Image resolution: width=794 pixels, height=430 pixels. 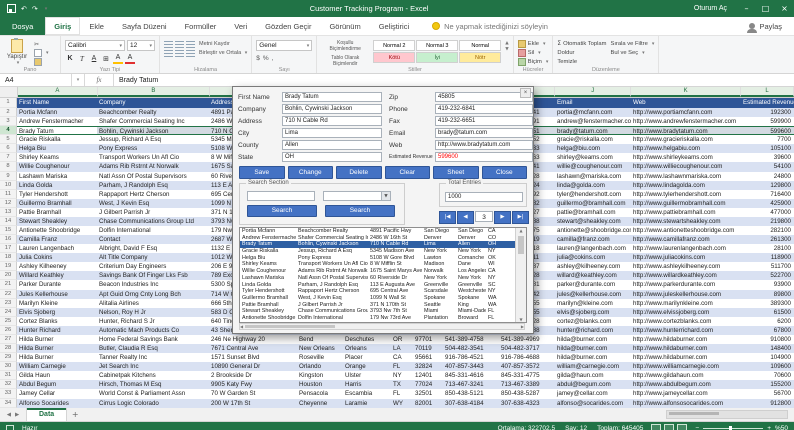 What do you see at coordinates (153, 248) in the screenshot?
I see `cell: Albright, David F Esq` at bounding box center [153, 248].